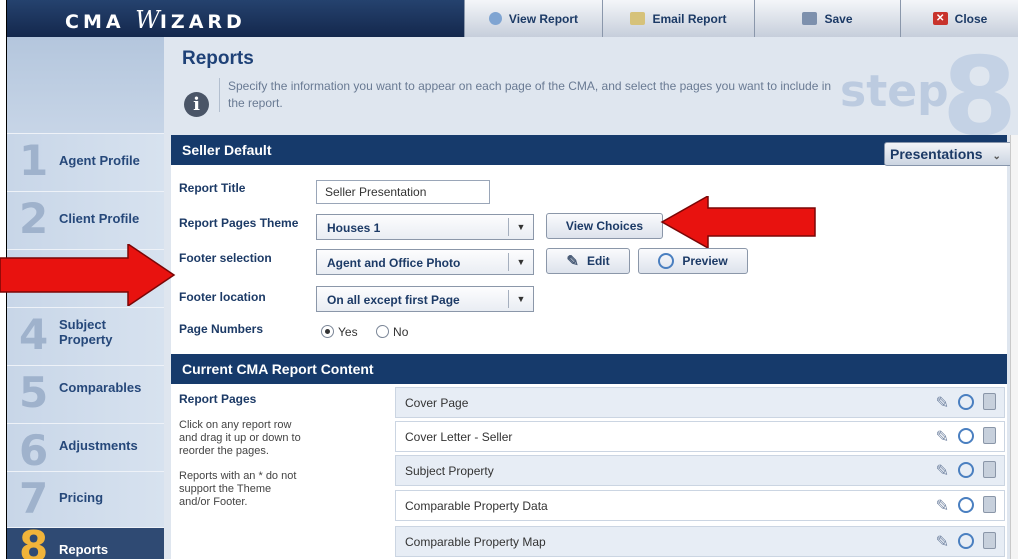  I want to click on footer-select: Agent and Office Photo ▼, so click(425, 262).